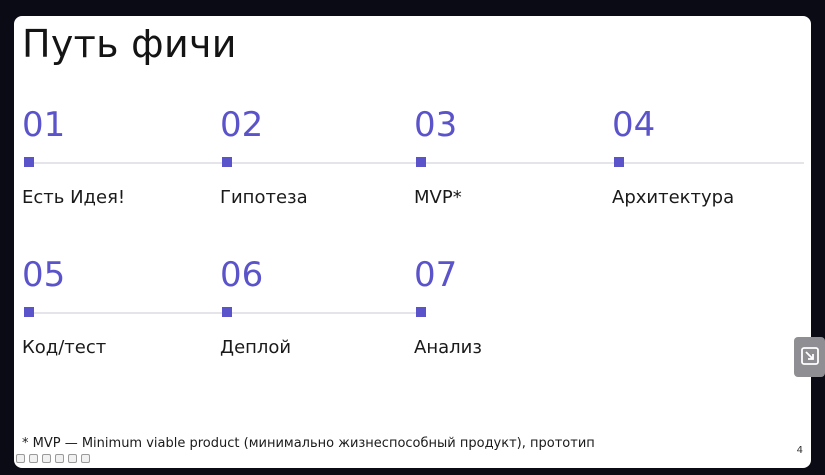 The image size is (825, 475). I want to click on step-label: Гипотеза, so click(264, 197).